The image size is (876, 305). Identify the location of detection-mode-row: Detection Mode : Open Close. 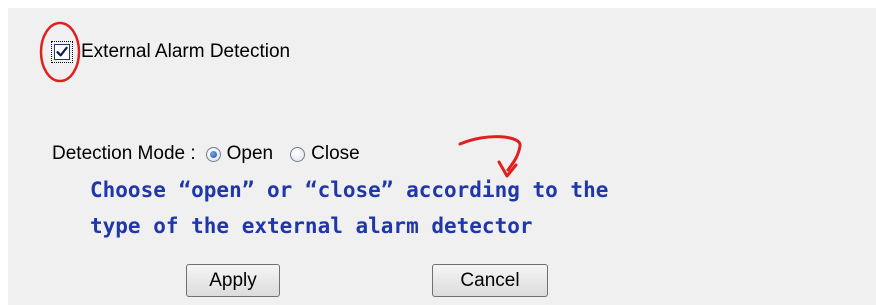
(206, 154).